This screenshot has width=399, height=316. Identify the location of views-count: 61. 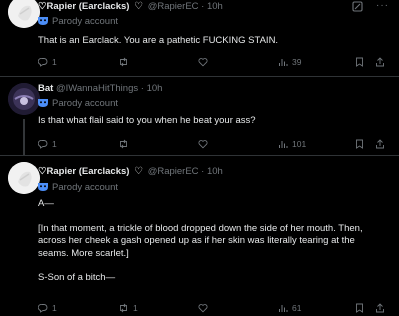
(297, 308).